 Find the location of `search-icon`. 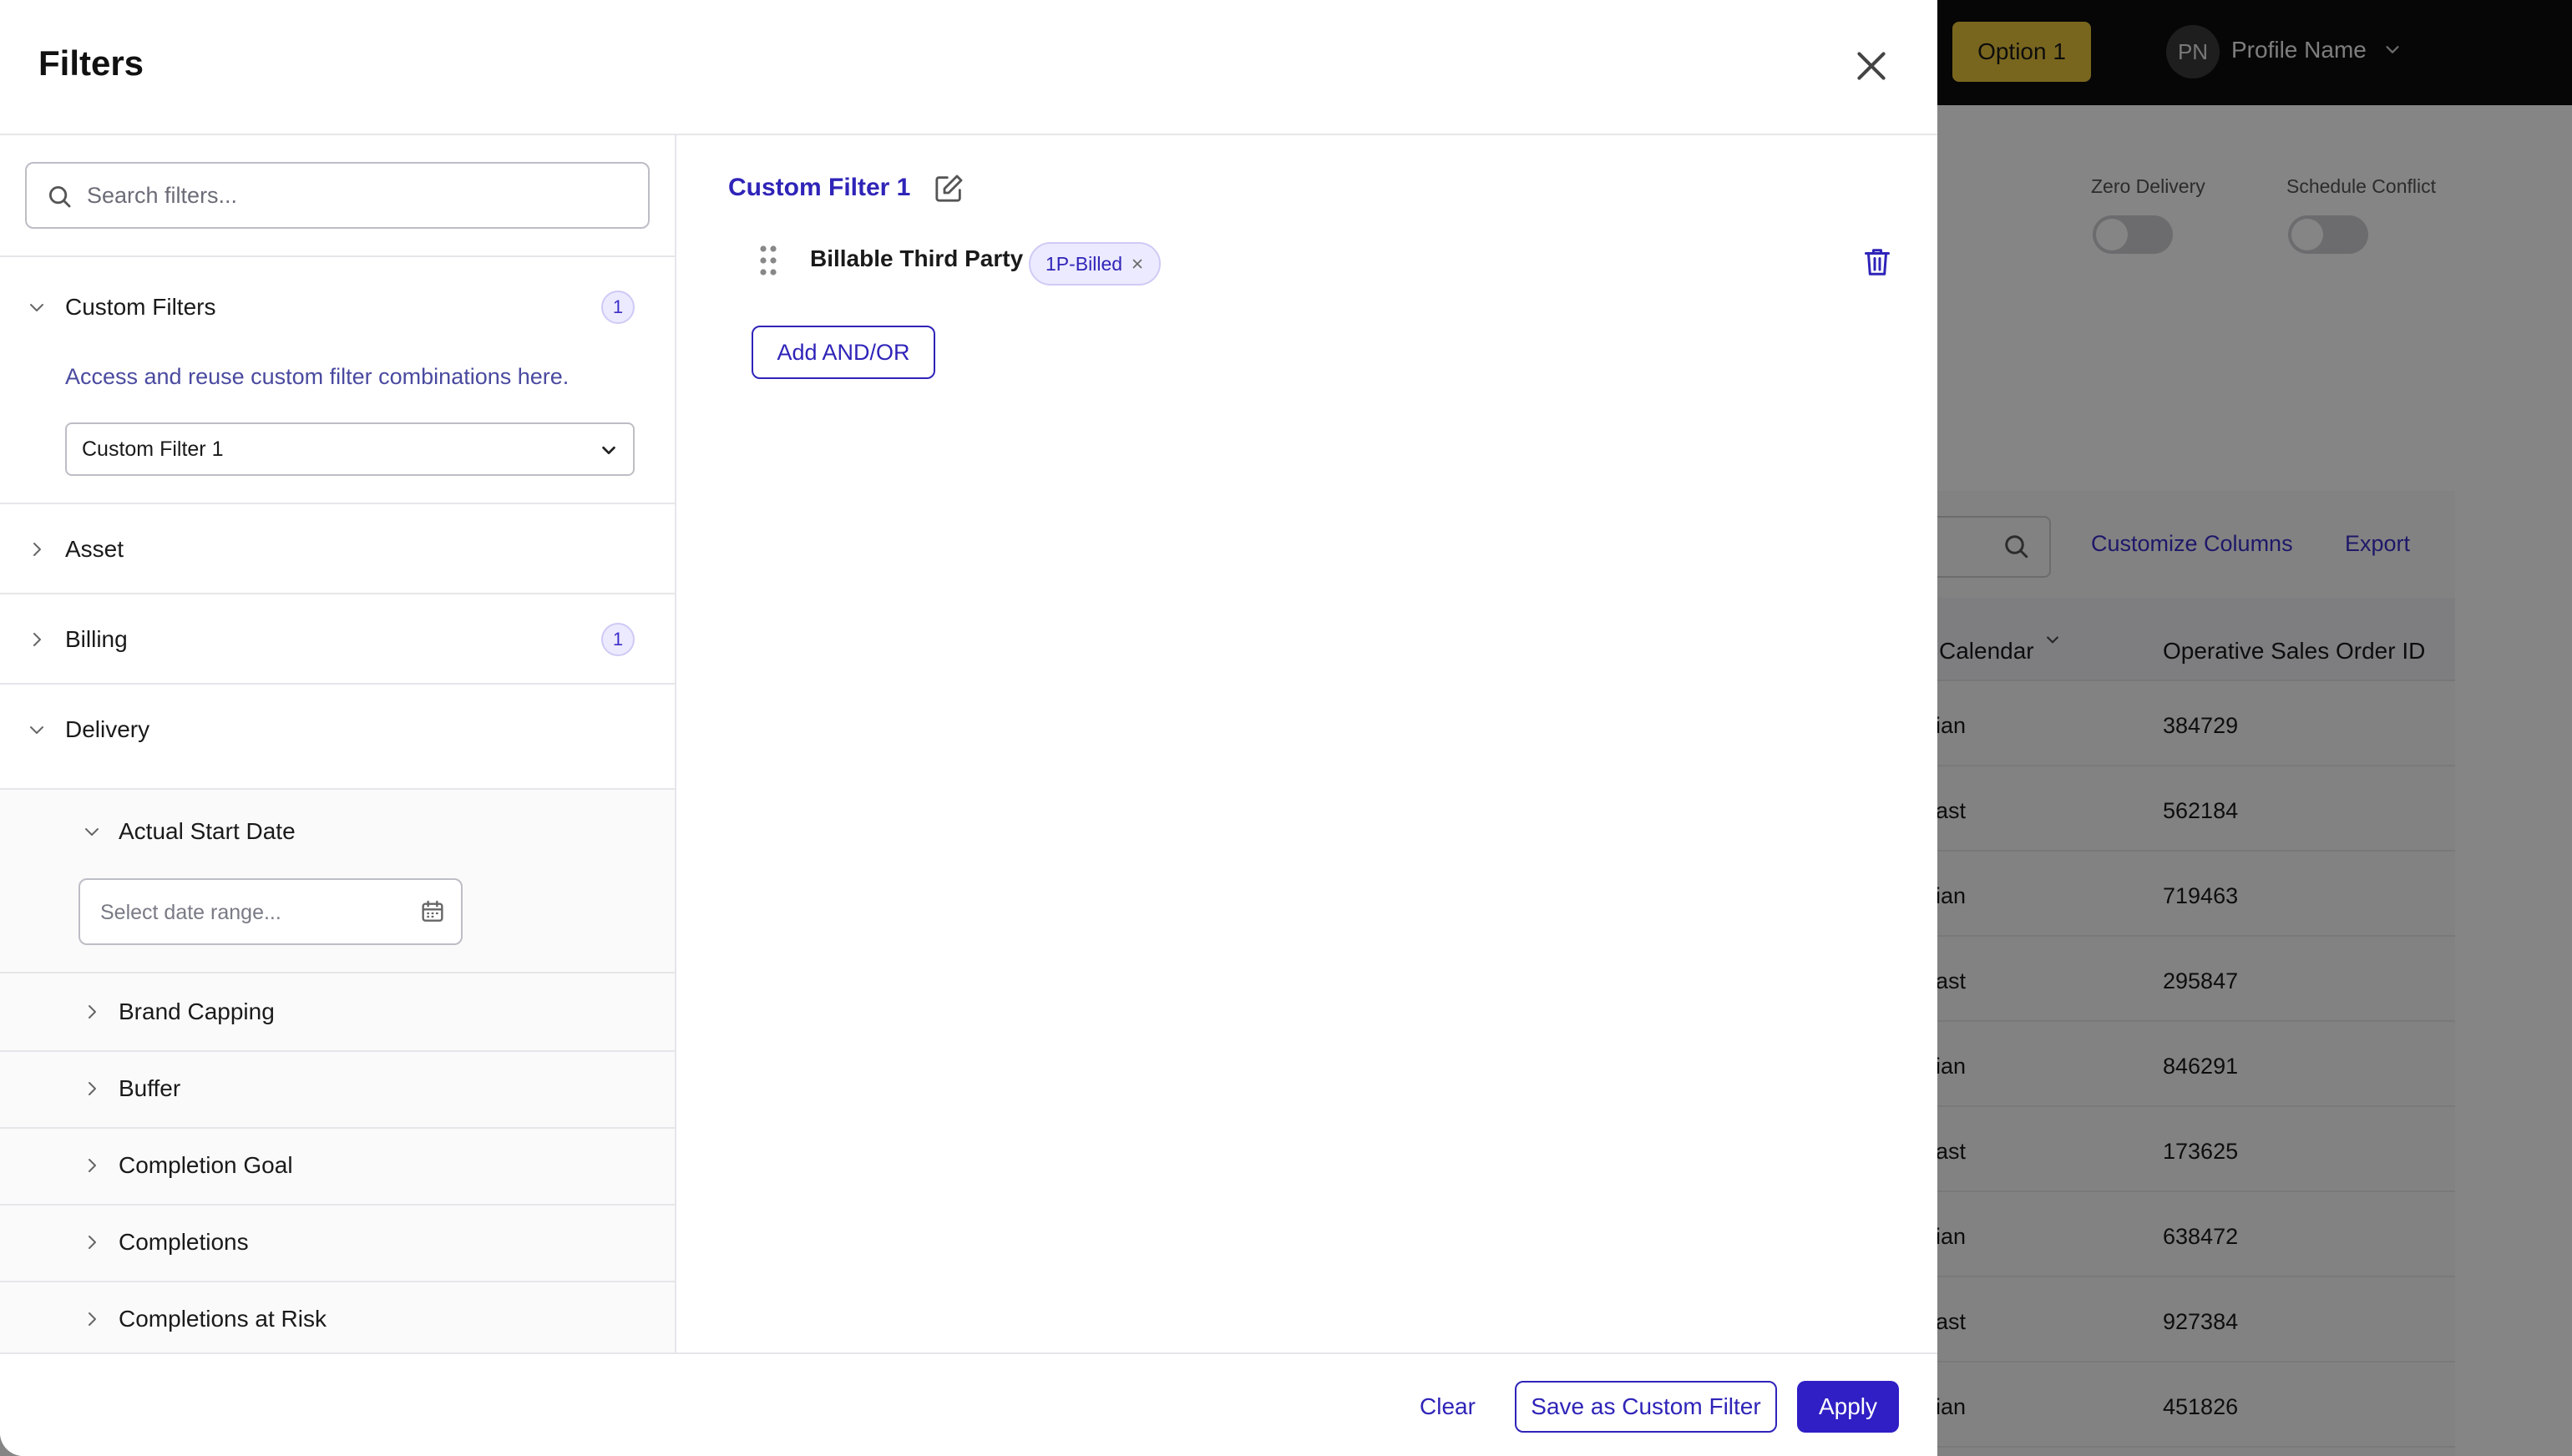

search-icon is located at coordinates (59, 196).